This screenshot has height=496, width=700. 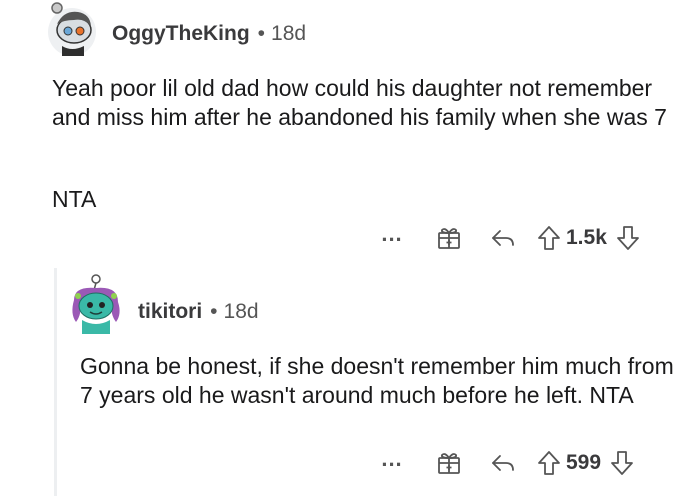 I want to click on comment-actions: ... 1.5k, so click(x=507, y=237).